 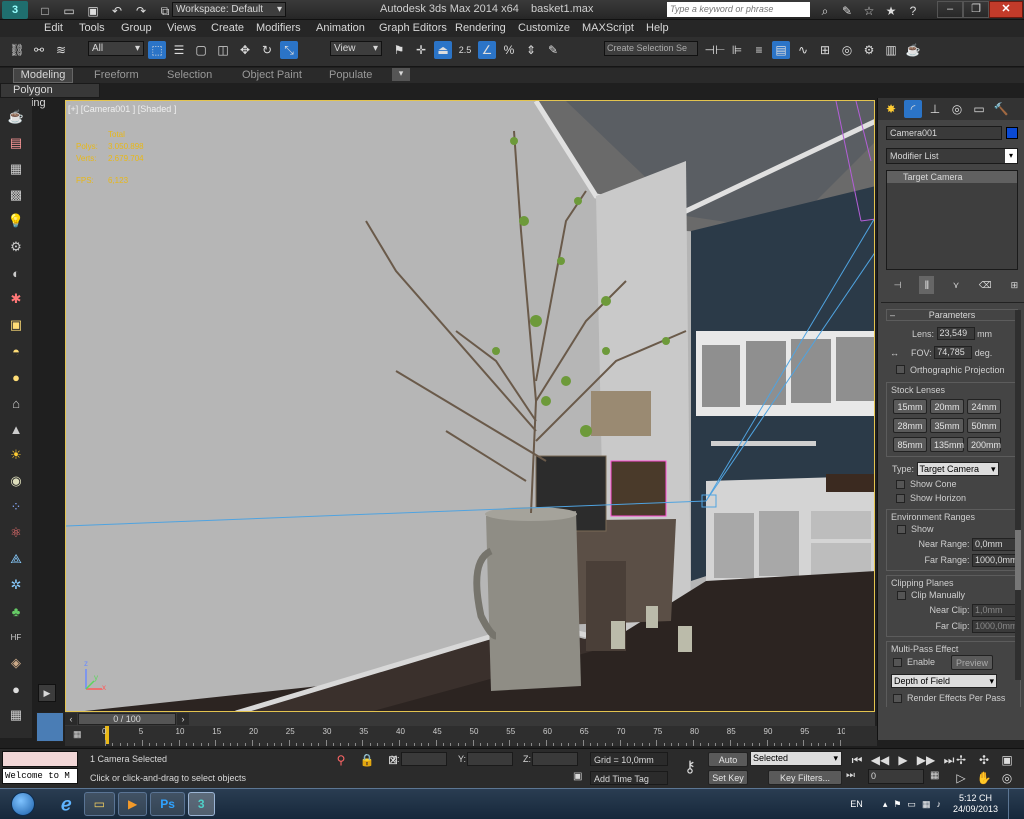 What do you see at coordinates (490, 759) in the screenshot?
I see `y-coordinate-field` at bounding box center [490, 759].